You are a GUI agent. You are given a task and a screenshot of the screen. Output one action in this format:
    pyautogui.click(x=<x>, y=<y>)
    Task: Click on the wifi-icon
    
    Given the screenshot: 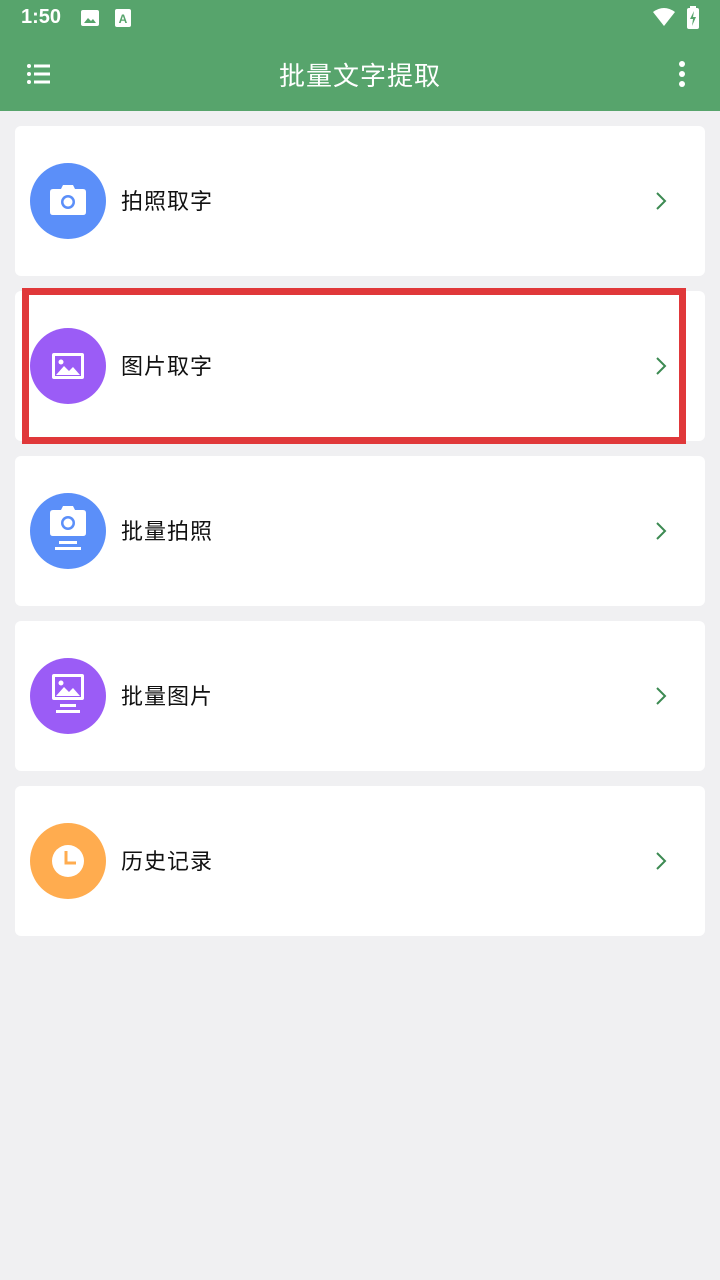 What is the action you would take?
    pyautogui.click(x=664, y=19)
    